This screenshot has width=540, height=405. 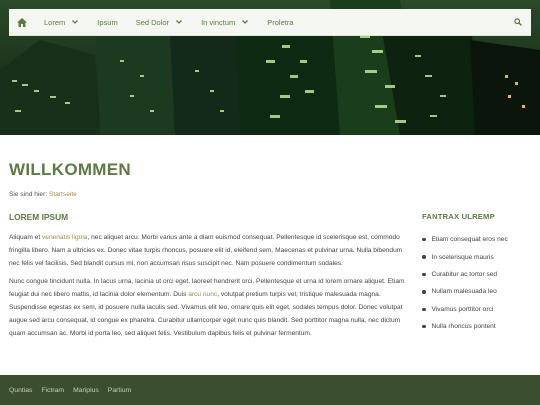 I want to click on home-icon, so click(x=22, y=22).